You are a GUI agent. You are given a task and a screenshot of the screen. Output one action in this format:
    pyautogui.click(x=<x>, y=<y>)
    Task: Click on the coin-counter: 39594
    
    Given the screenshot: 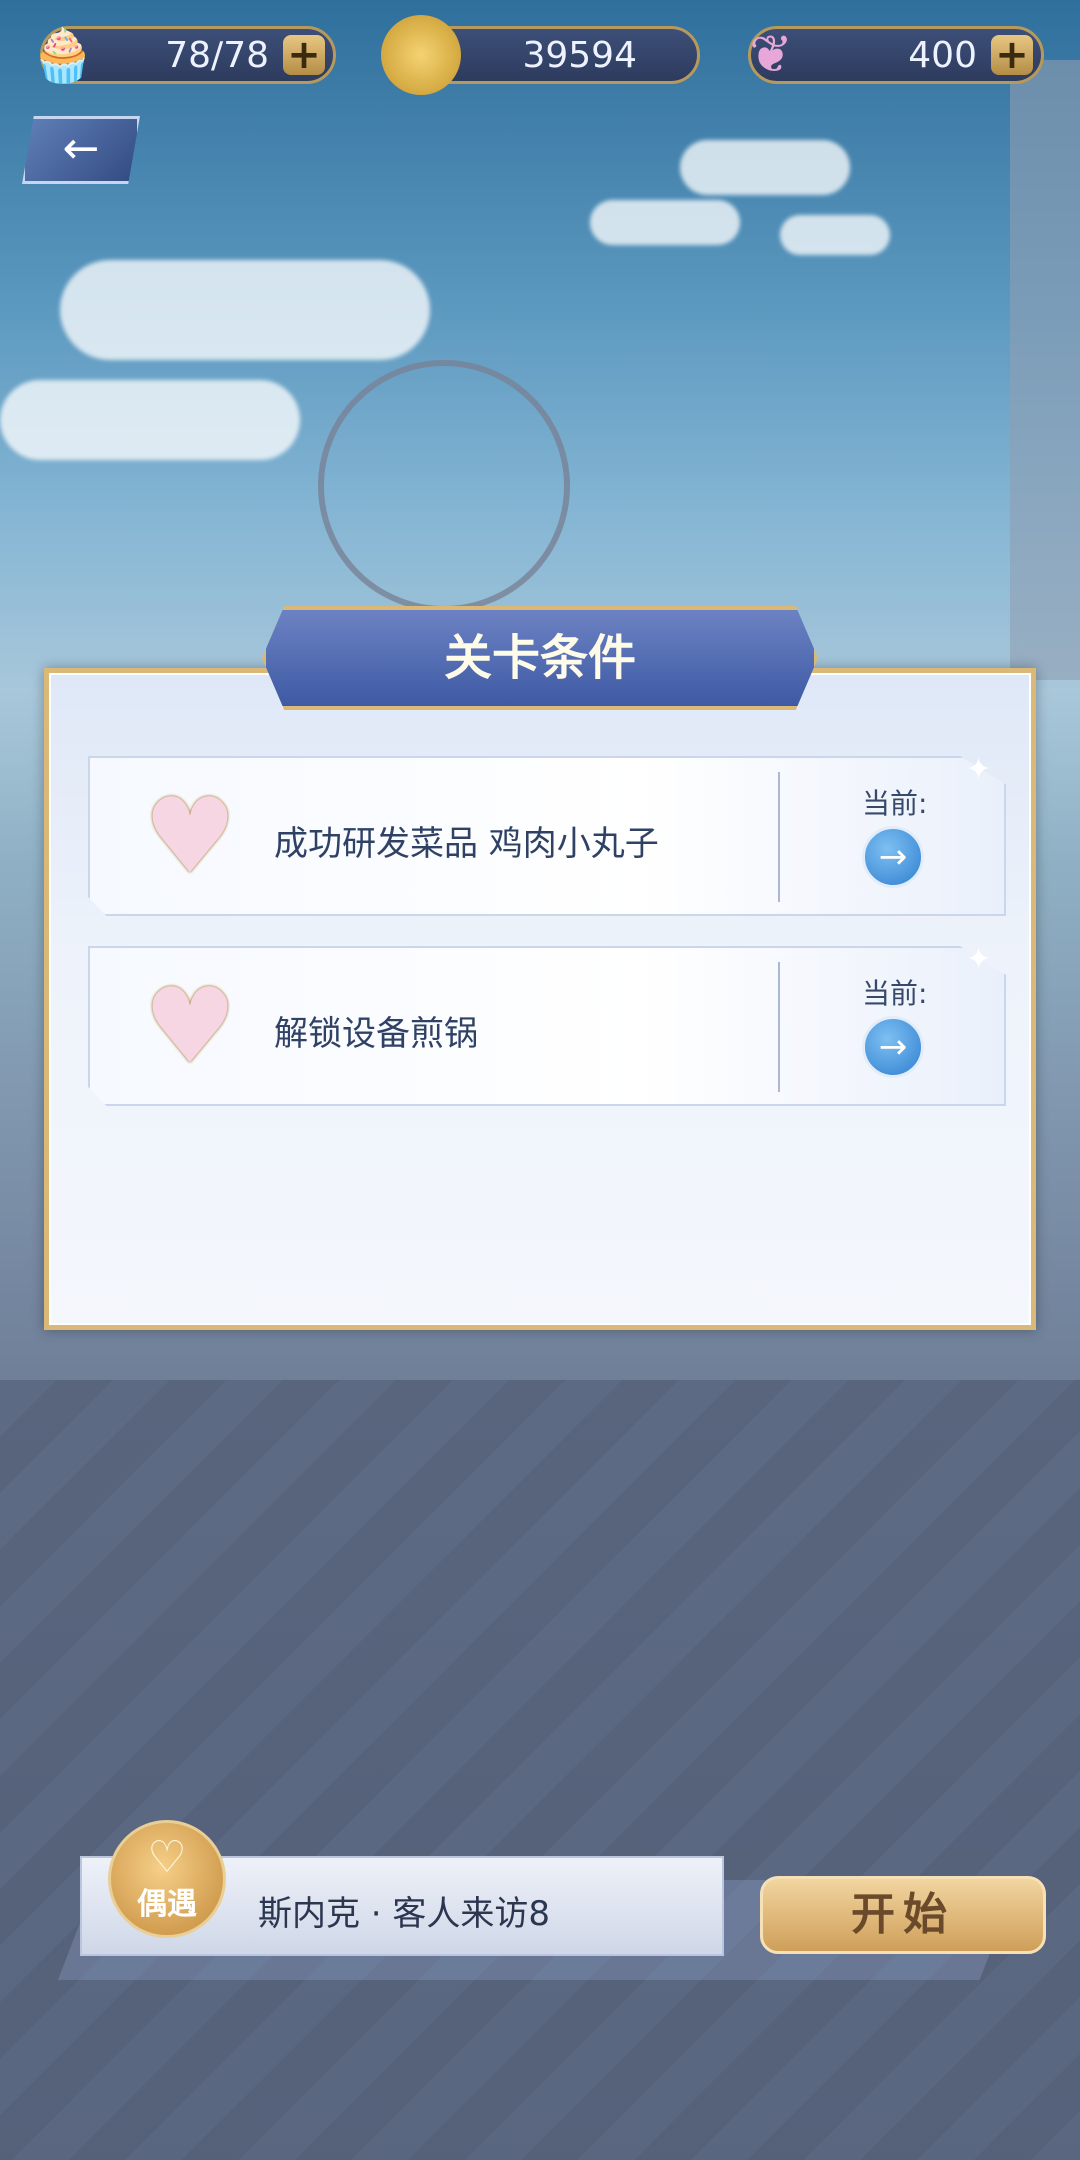 What is the action you would take?
    pyautogui.click(x=540, y=55)
    